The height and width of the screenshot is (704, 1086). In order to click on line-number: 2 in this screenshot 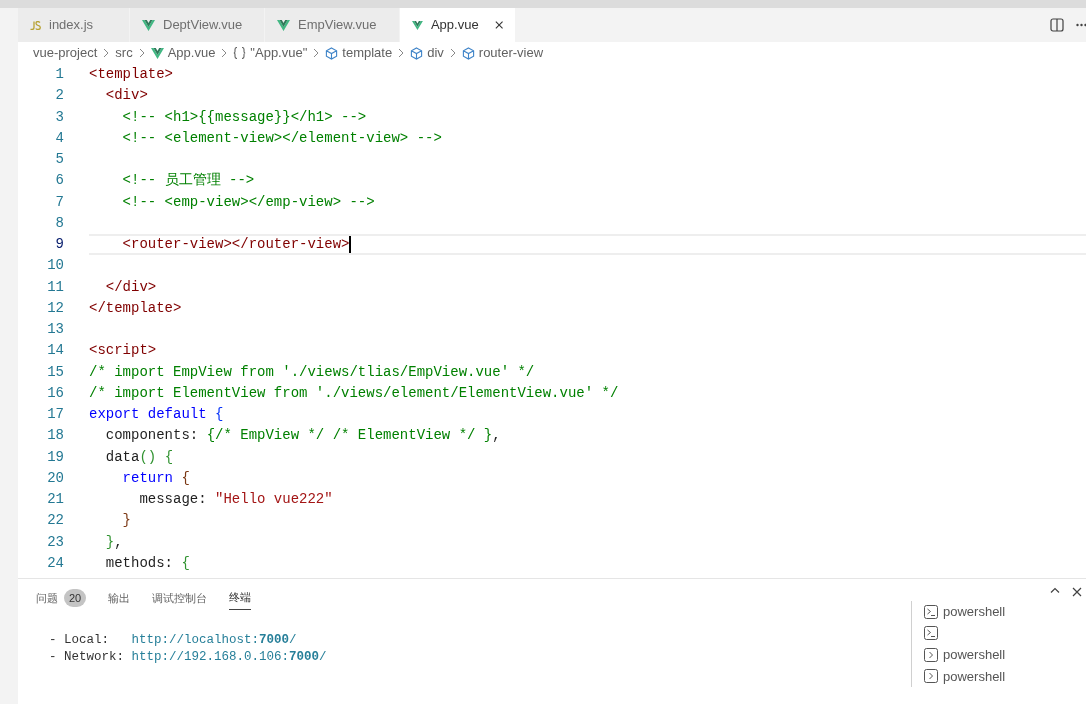, I will do `click(59, 96)`.